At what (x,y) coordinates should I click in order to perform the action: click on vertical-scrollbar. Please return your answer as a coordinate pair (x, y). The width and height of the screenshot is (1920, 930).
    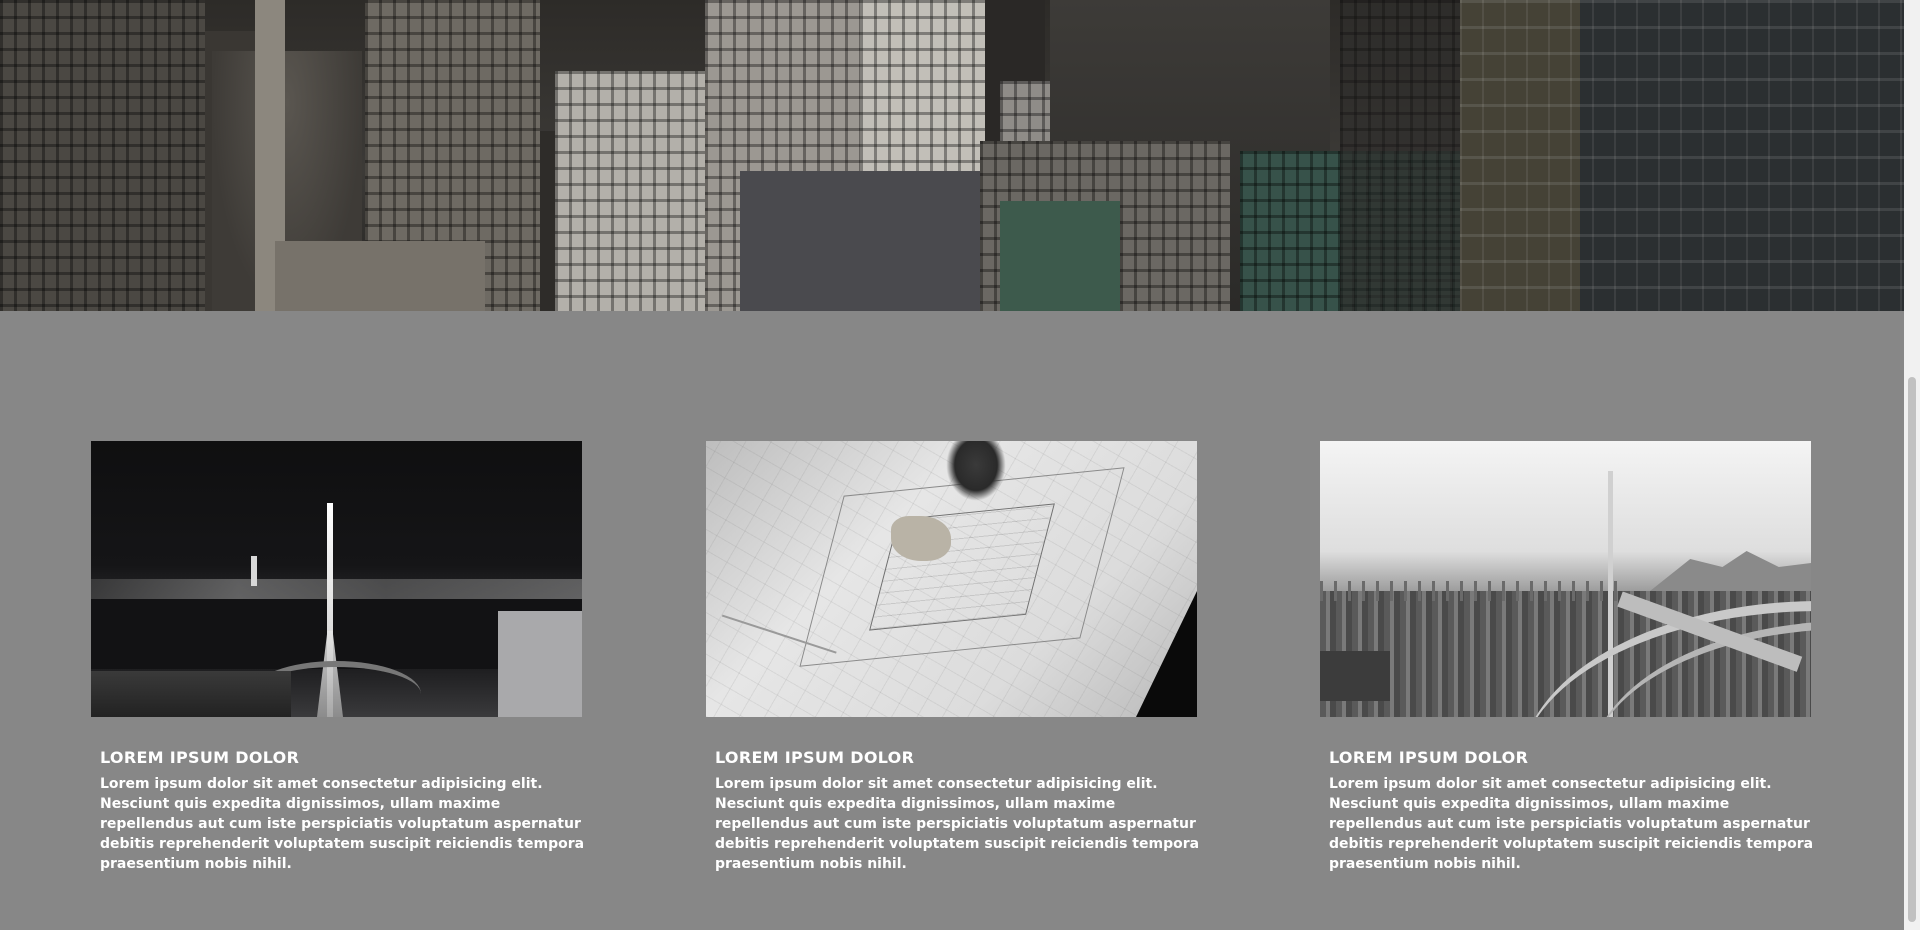
    Looking at the image, I should click on (1912, 465).